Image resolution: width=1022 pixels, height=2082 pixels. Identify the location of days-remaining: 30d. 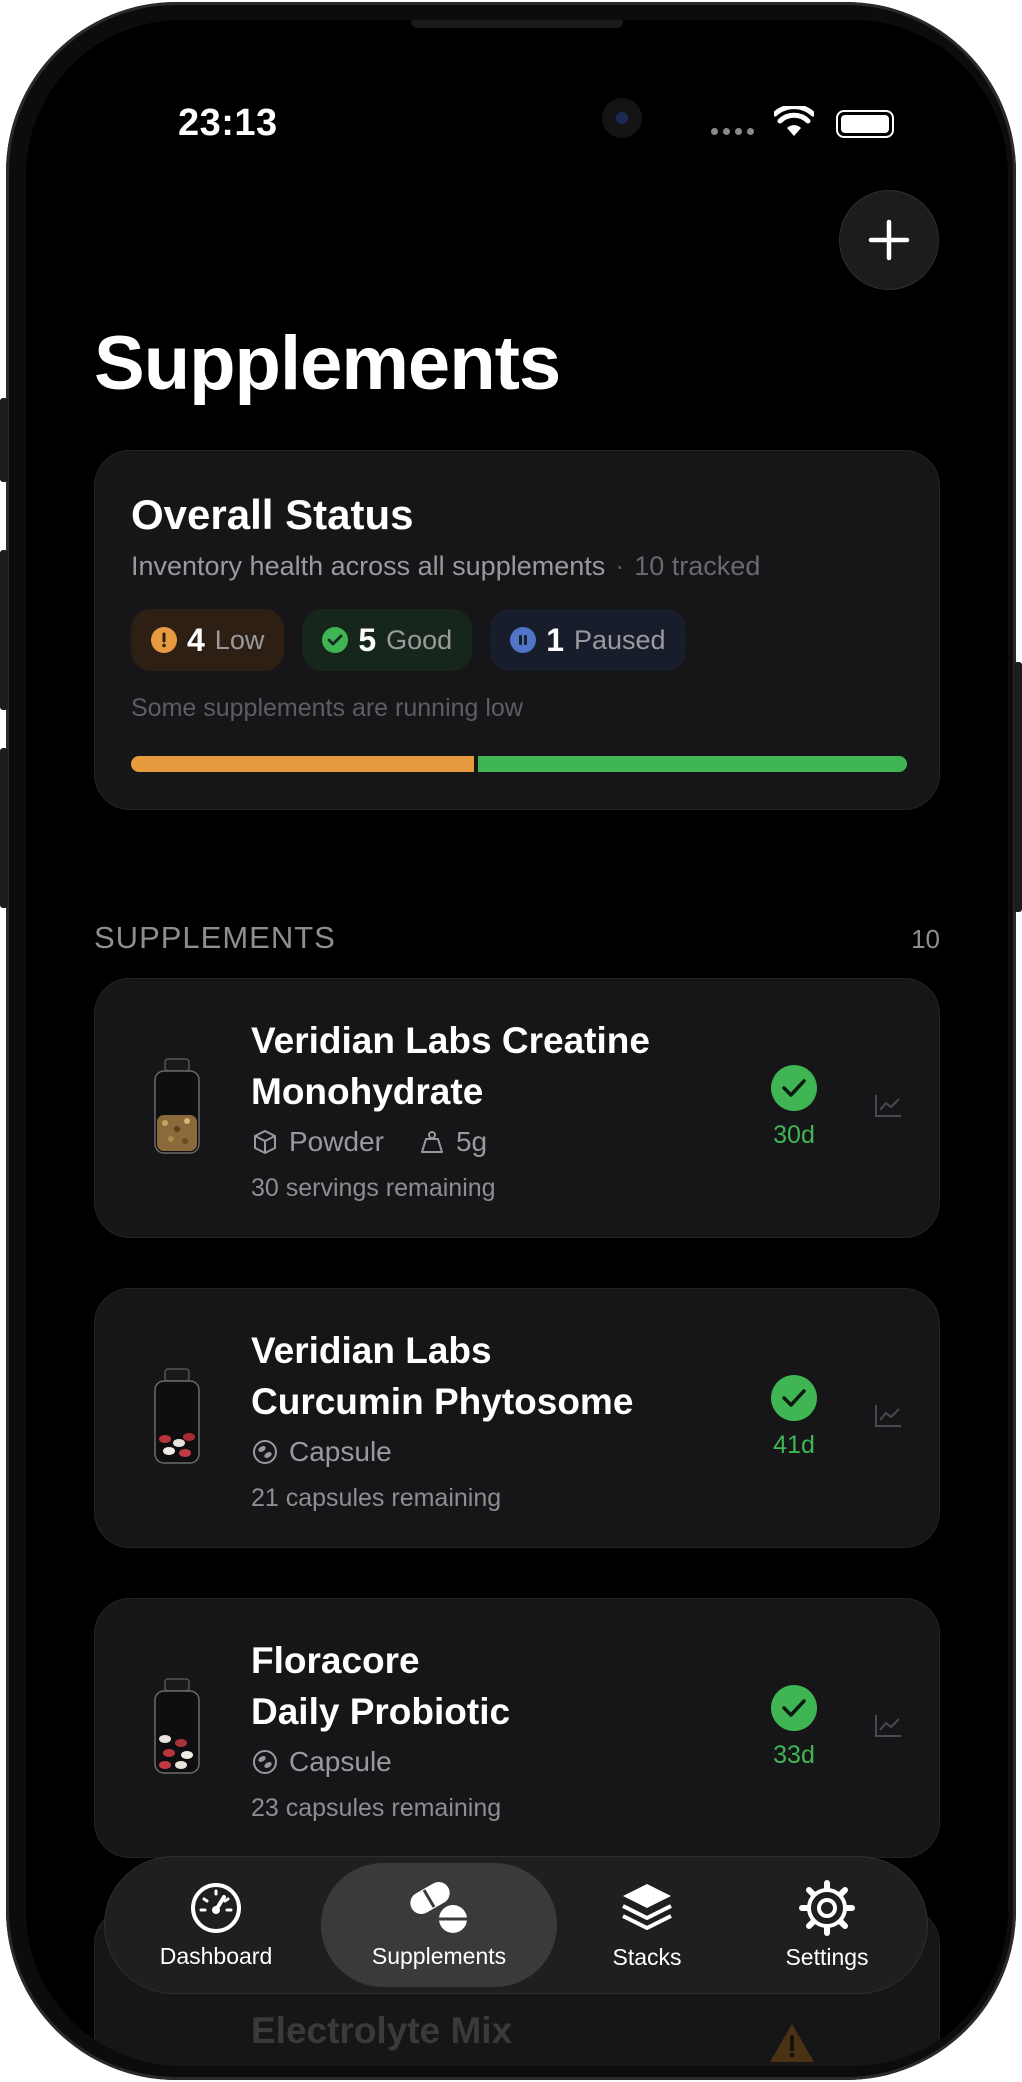
(794, 1135).